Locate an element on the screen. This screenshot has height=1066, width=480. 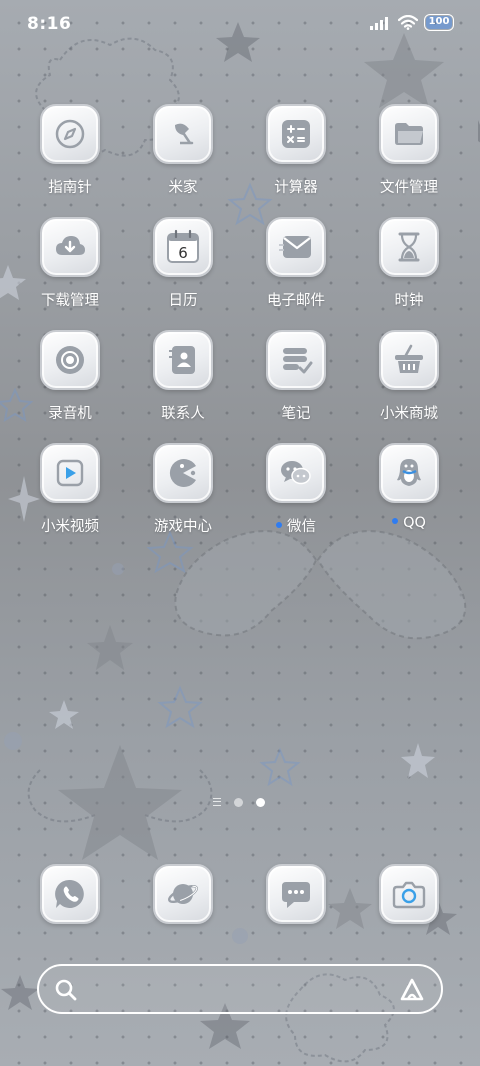
app-label: 日历 is located at coordinates (183, 301).